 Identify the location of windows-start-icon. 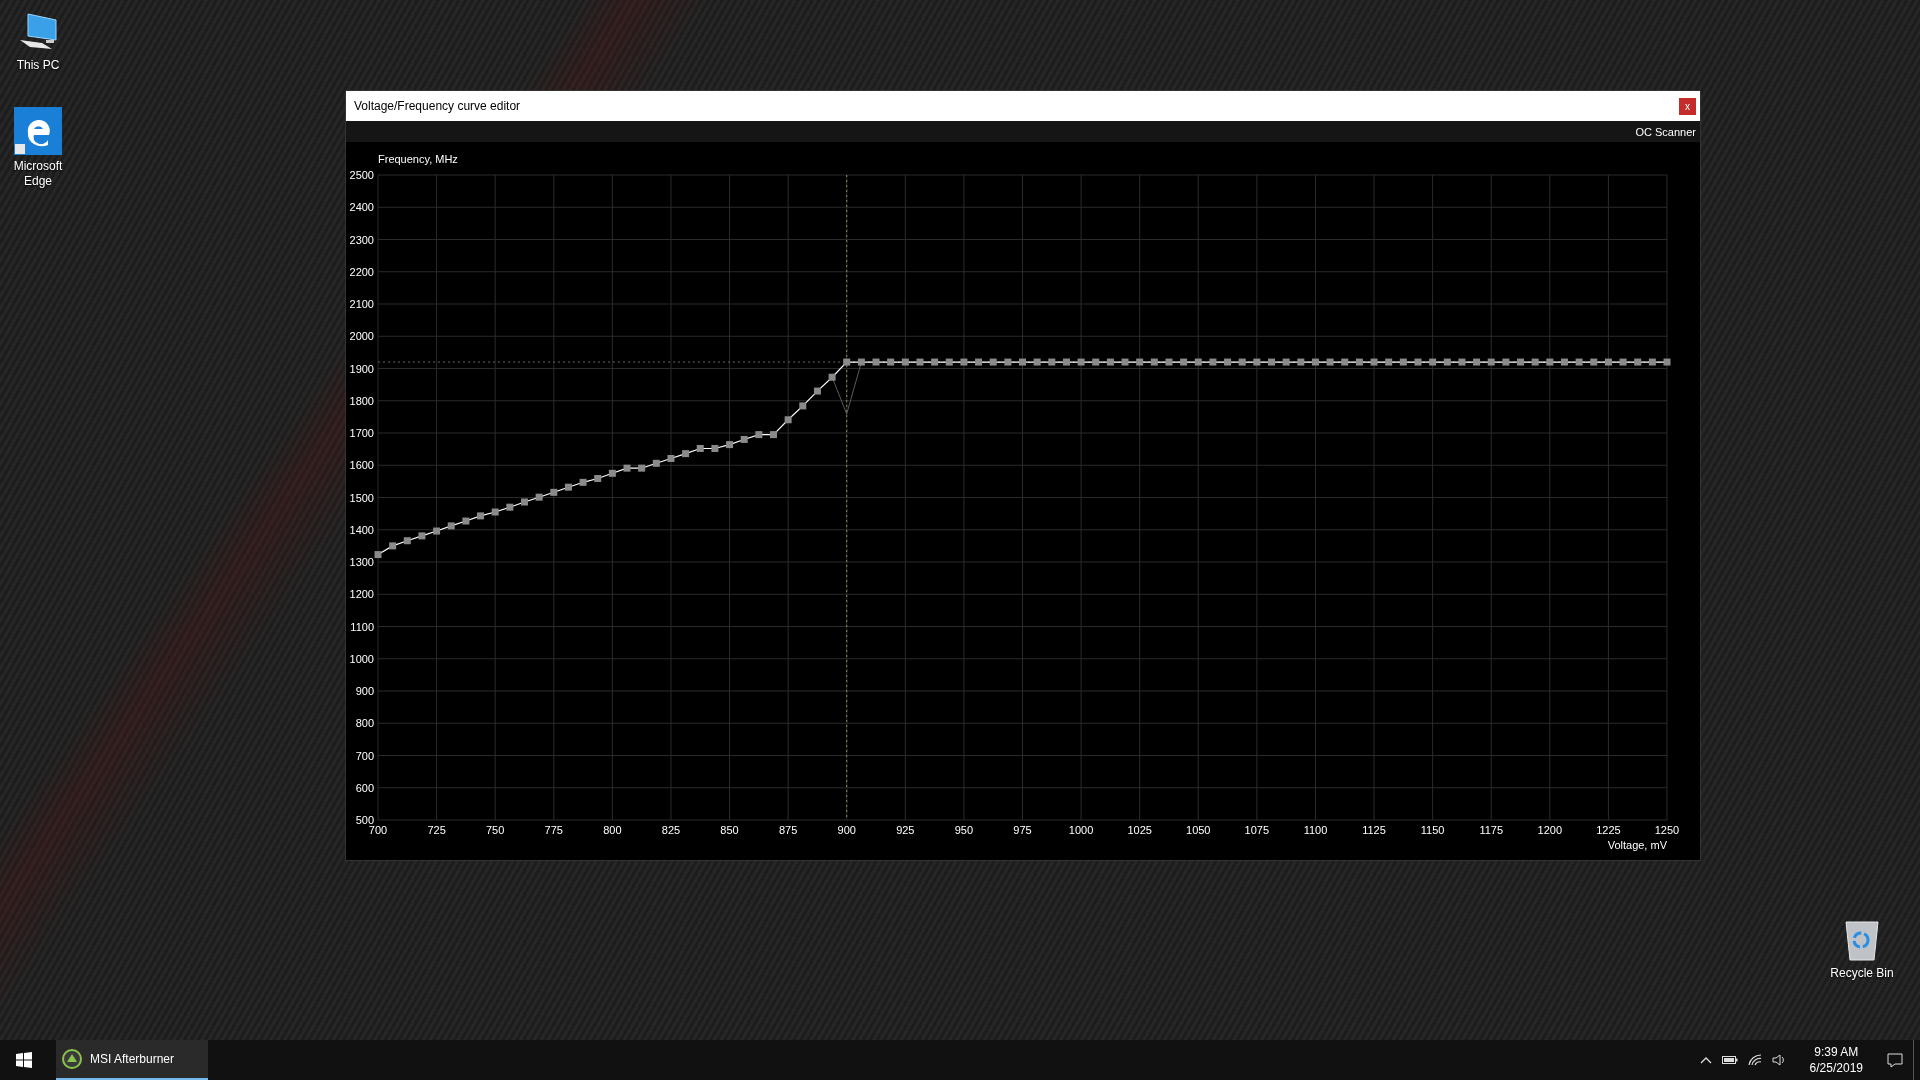
(24, 1060).